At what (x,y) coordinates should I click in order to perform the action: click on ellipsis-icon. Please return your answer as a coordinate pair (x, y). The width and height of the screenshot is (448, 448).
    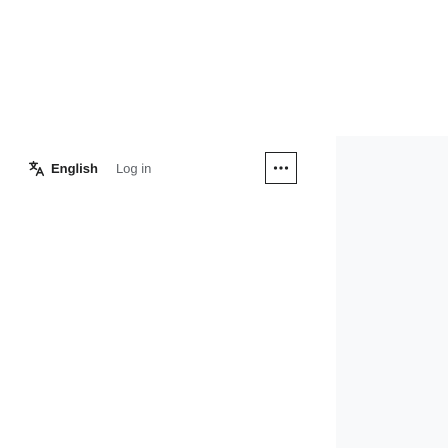
    Looking at the image, I should click on (281, 168).